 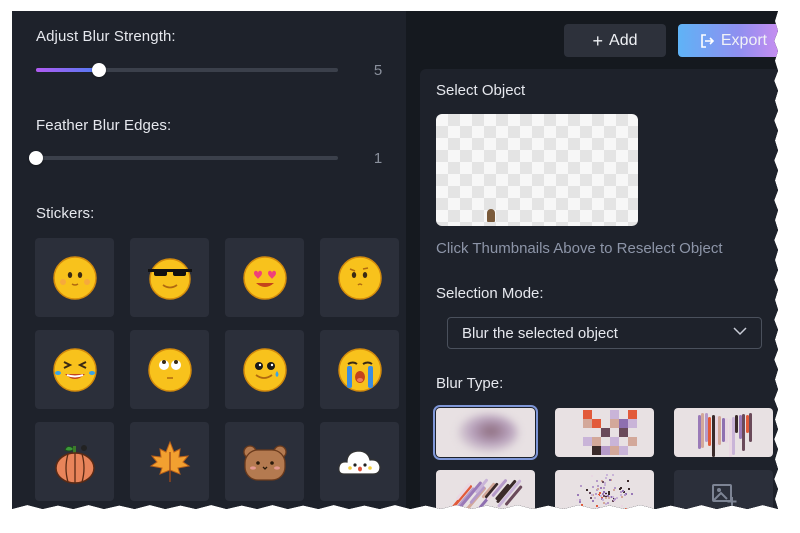 I want to click on sticker-teary-smile-face, so click(x=264, y=369).